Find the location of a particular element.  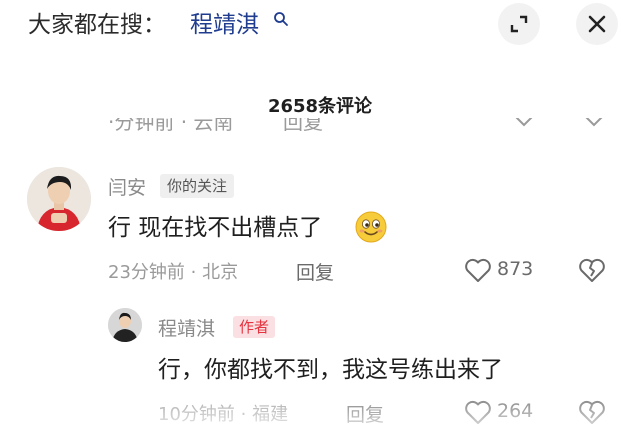

comment-username: 闫安 is located at coordinates (127, 186).